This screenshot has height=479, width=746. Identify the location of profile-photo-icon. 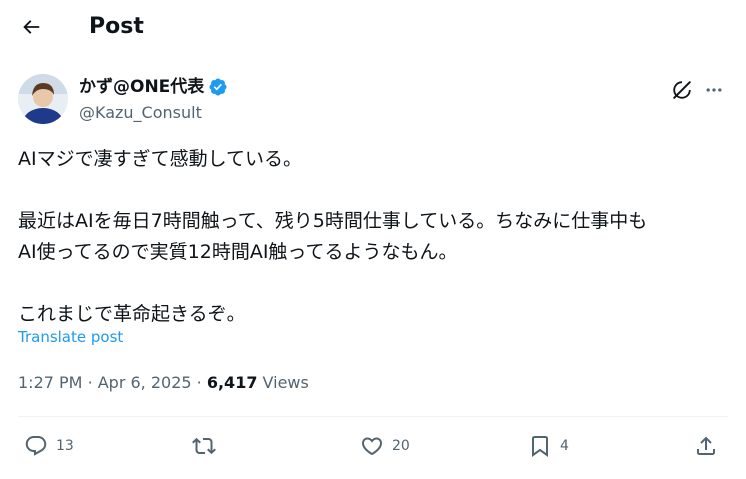
(43, 99).